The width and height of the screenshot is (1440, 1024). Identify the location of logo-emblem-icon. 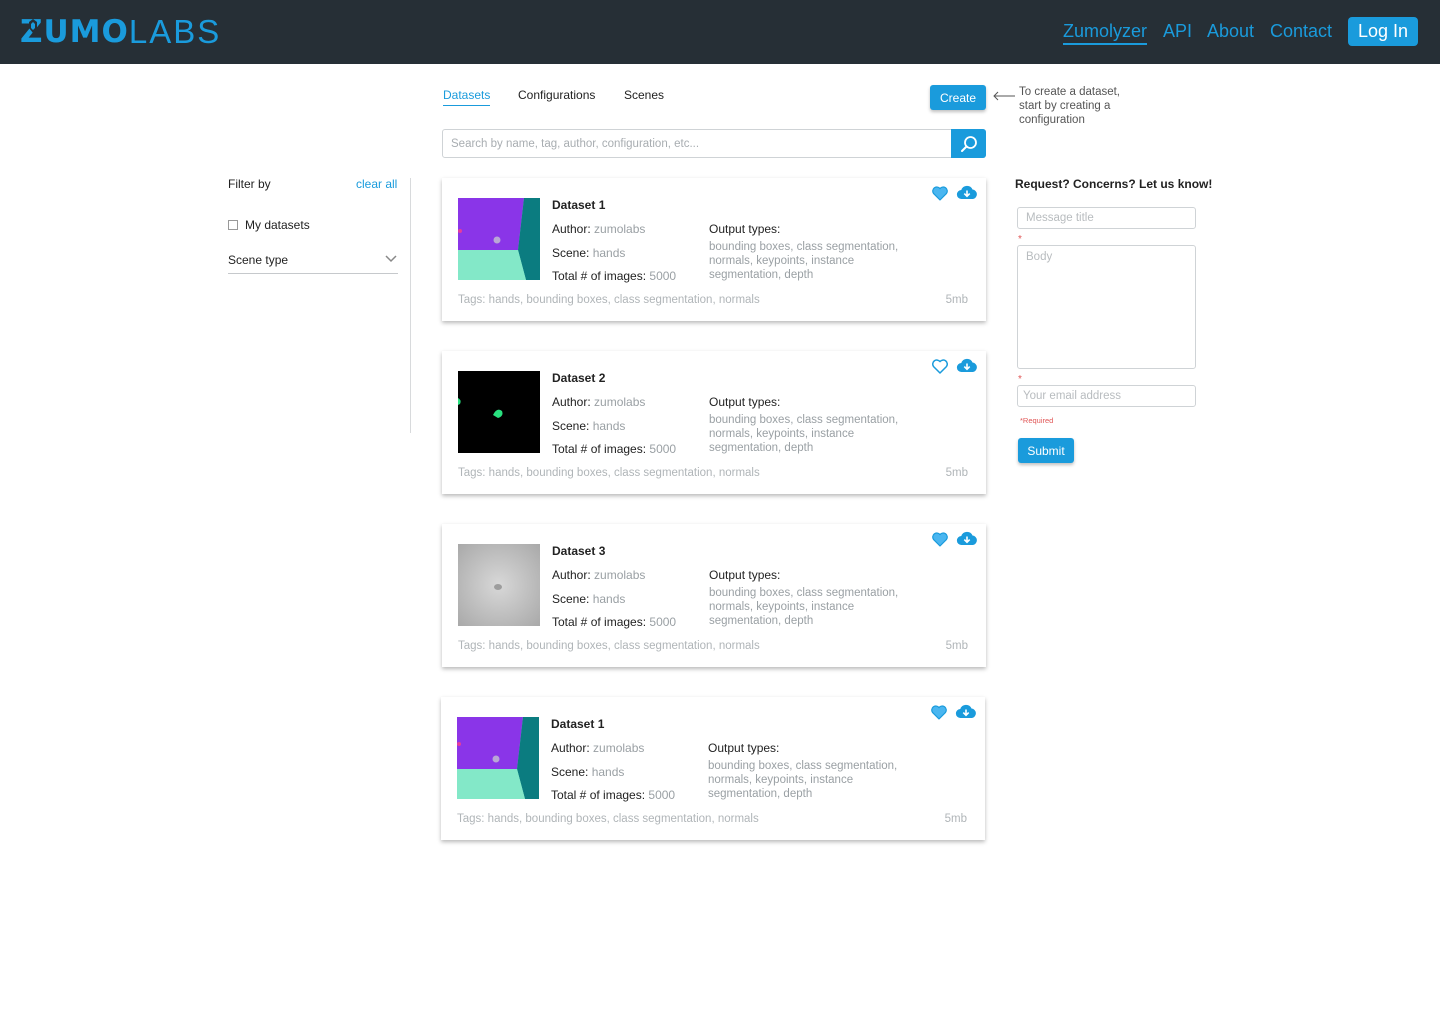
(33, 26).